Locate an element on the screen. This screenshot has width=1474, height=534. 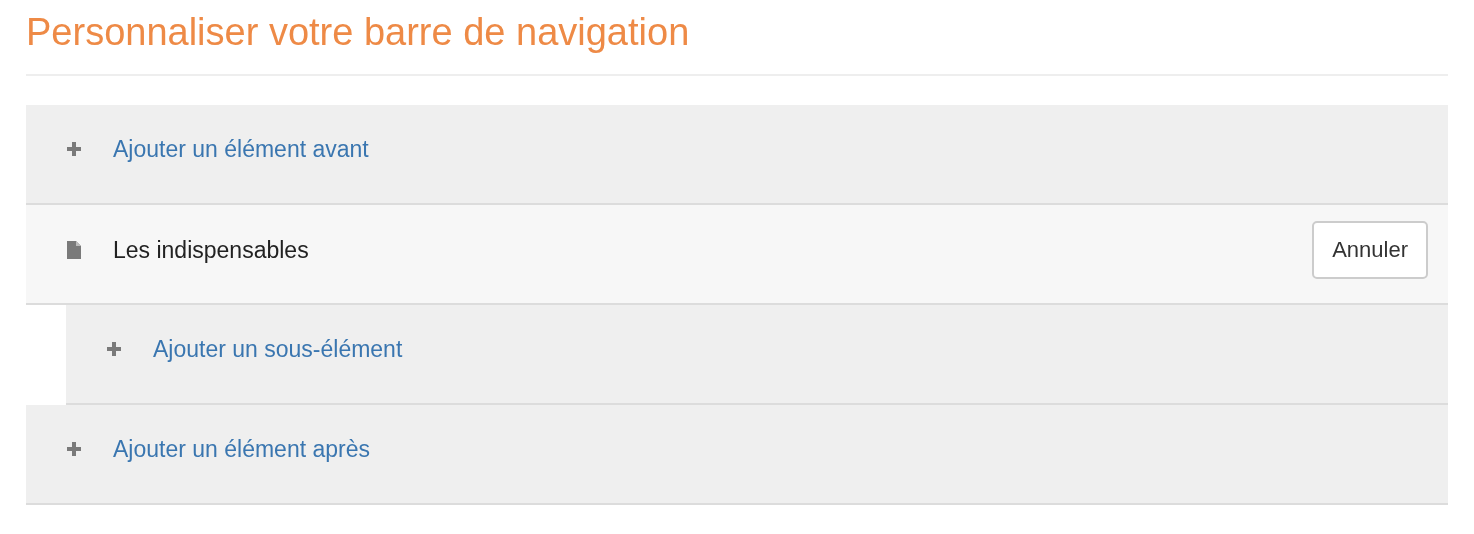
page-title: Personnaliser votre barre de navigation is located at coordinates (358, 32).